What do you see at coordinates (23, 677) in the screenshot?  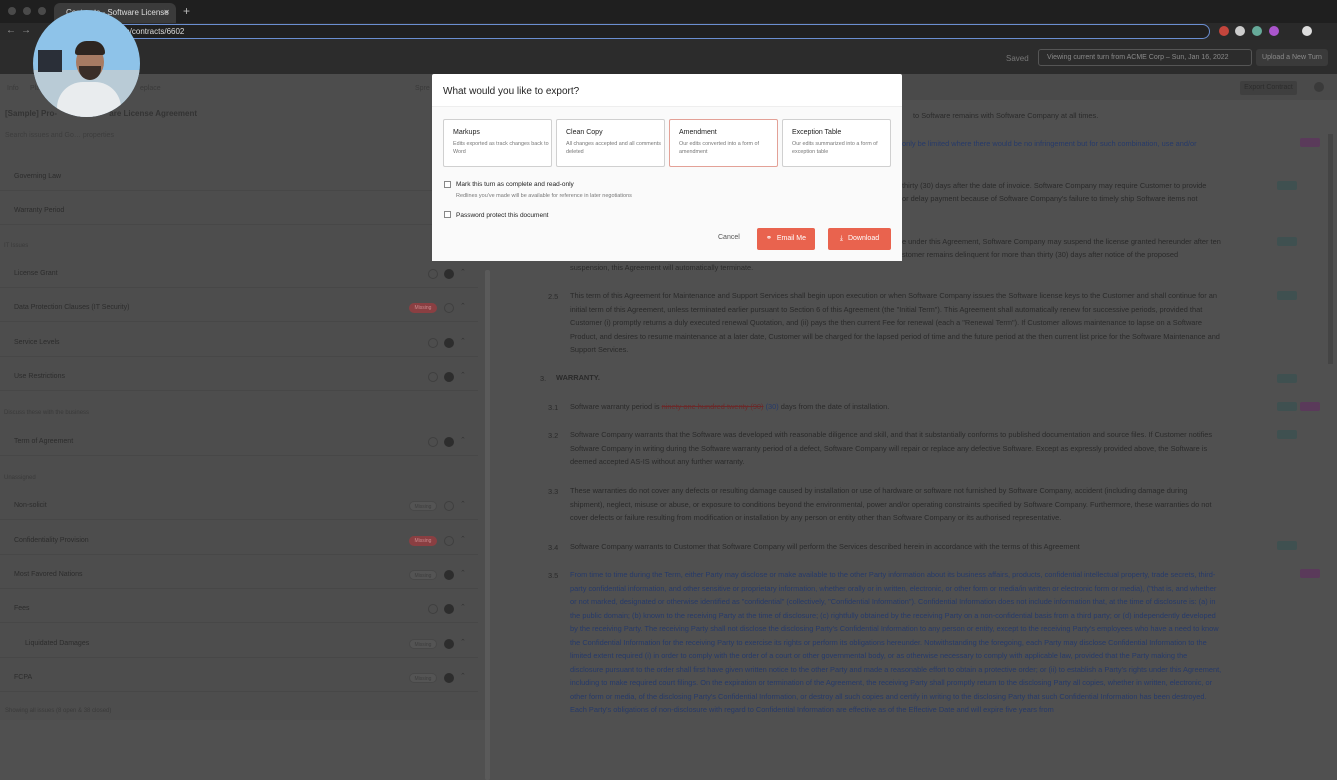 I see `issue-label: FCPA` at bounding box center [23, 677].